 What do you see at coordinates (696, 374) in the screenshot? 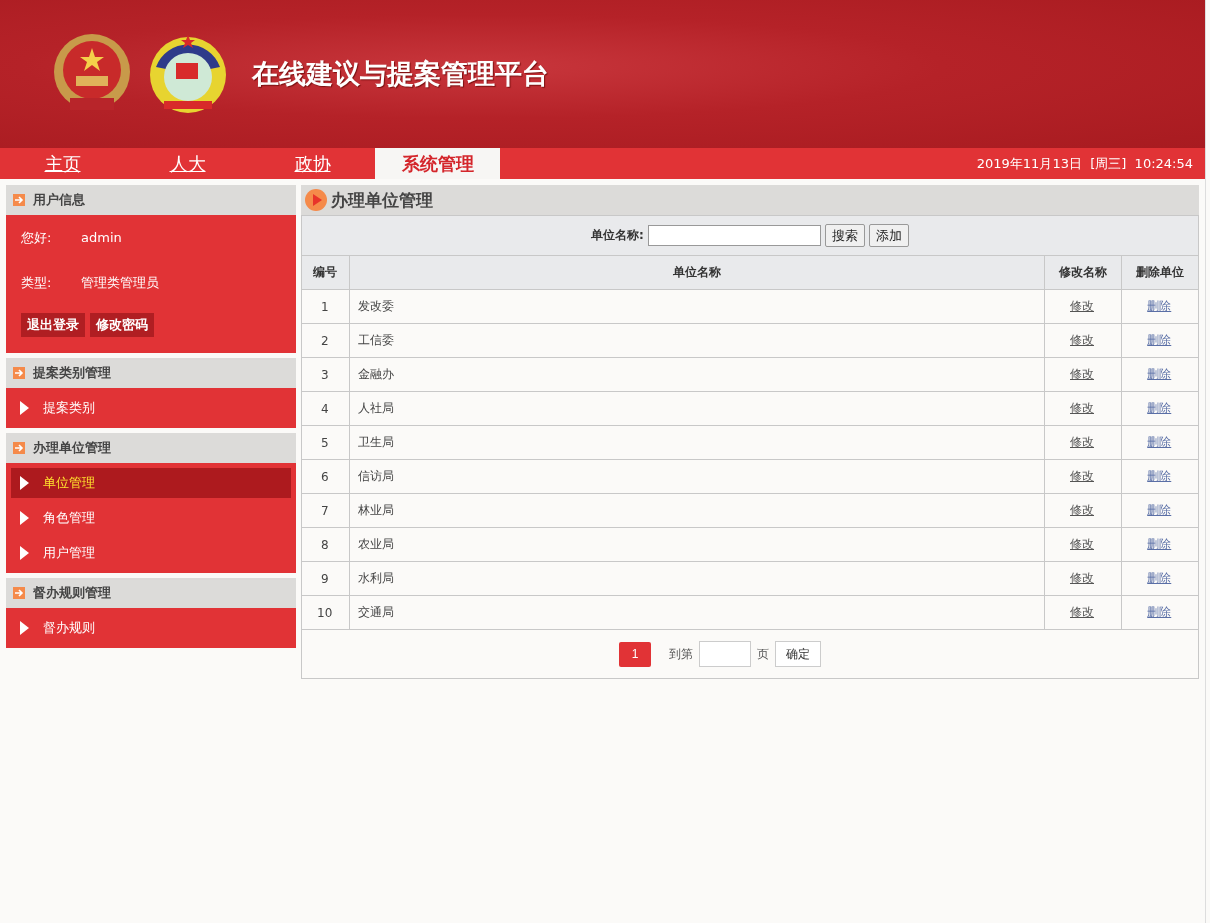
I see `table-cell: 金融办` at bounding box center [696, 374].